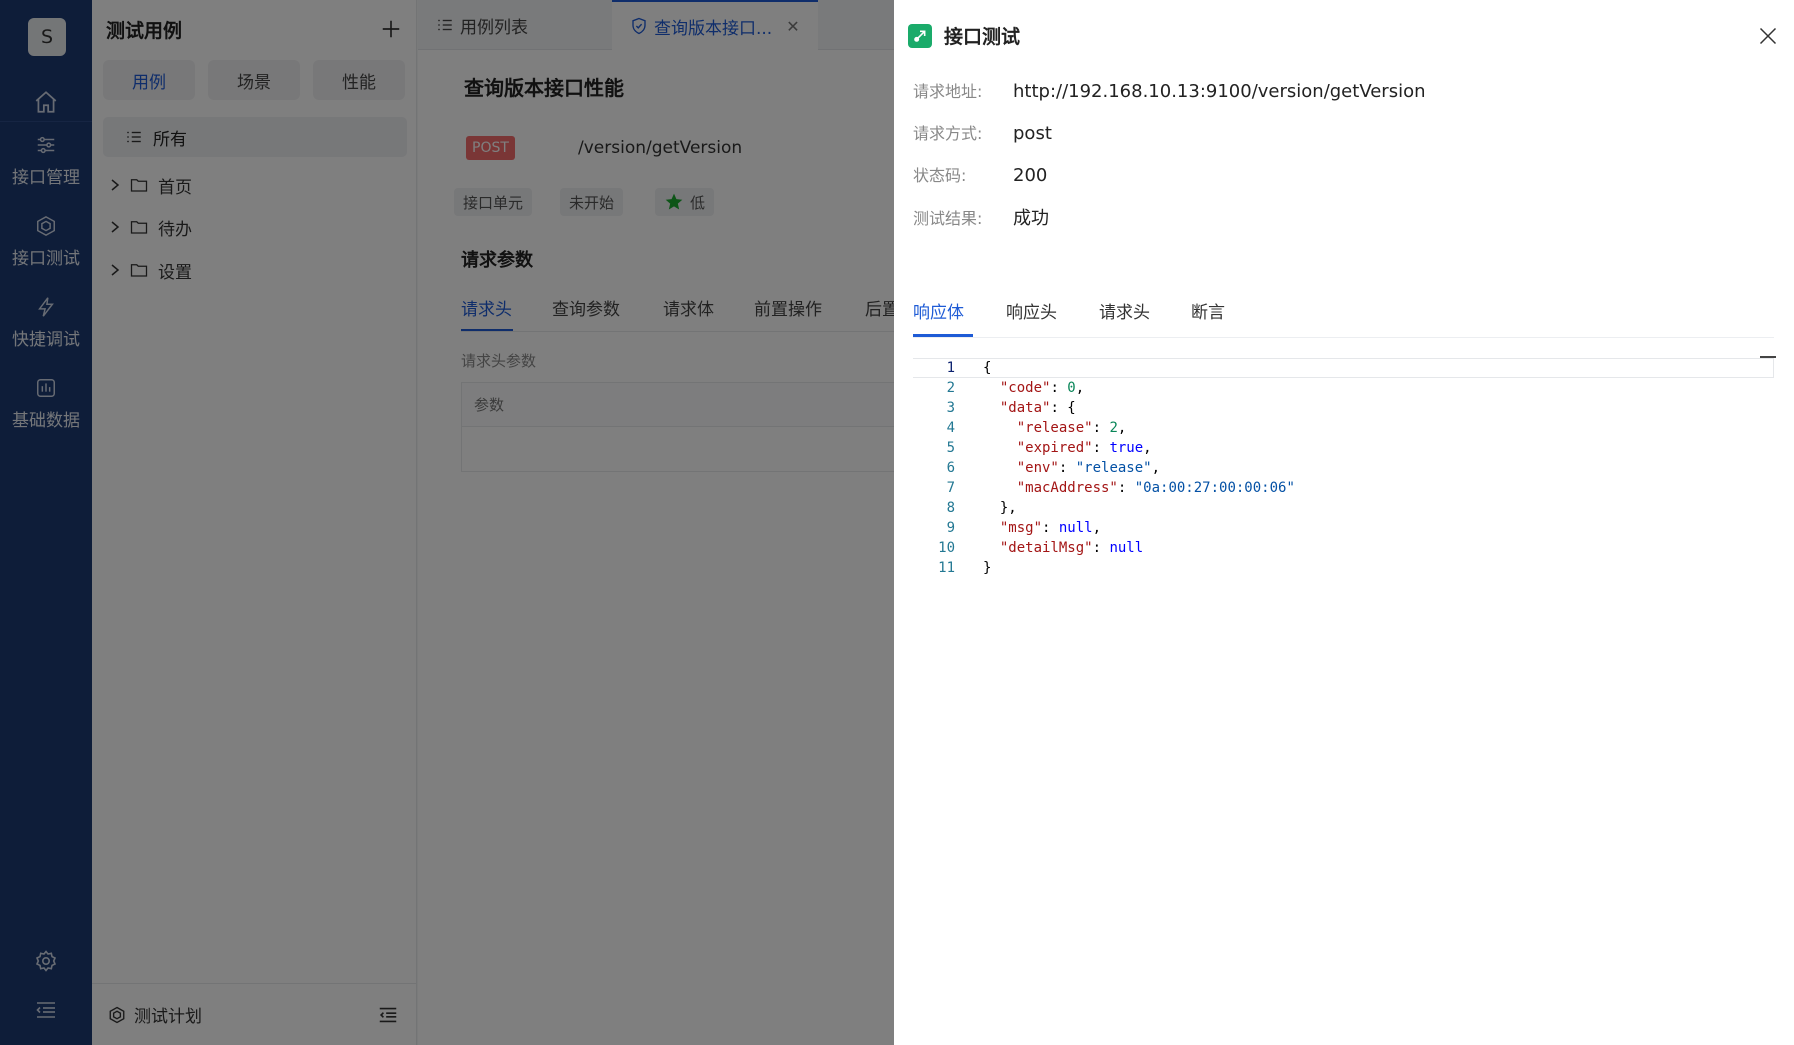 This screenshot has width=1794, height=1045. What do you see at coordinates (950, 468) in the screenshot?
I see `line-number: 6` at bounding box center [950, 468].